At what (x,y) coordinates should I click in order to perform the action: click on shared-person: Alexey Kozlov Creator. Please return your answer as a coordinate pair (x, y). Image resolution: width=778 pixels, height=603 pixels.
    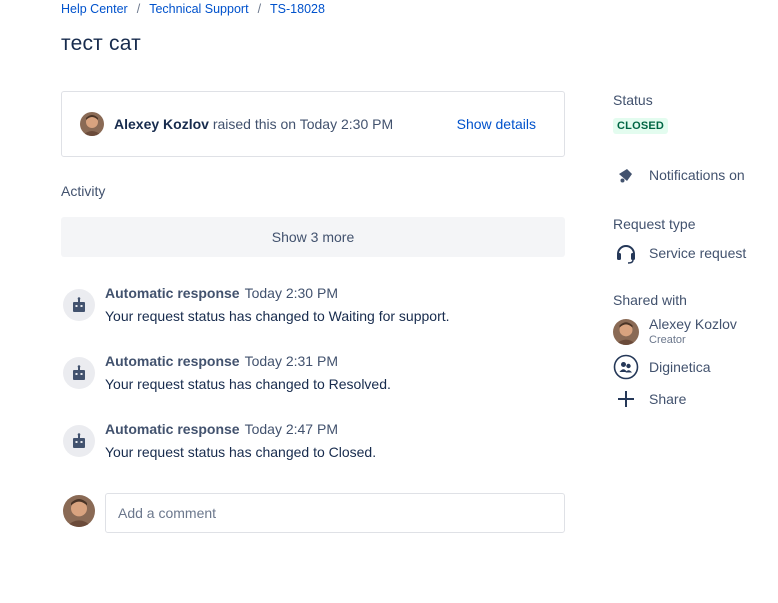
    Looking at the image, I should click on (675, 331).